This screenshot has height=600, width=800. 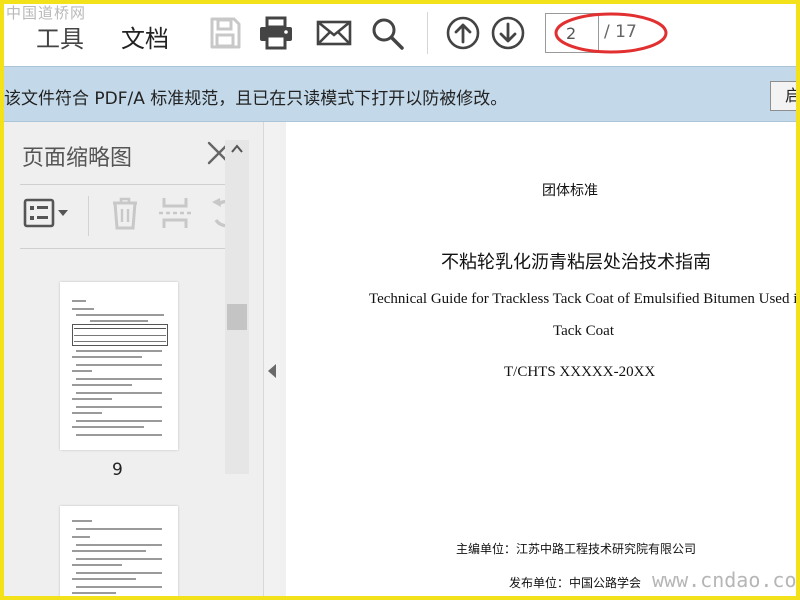 I want to click on search-icon, so click(x=388, y=34).